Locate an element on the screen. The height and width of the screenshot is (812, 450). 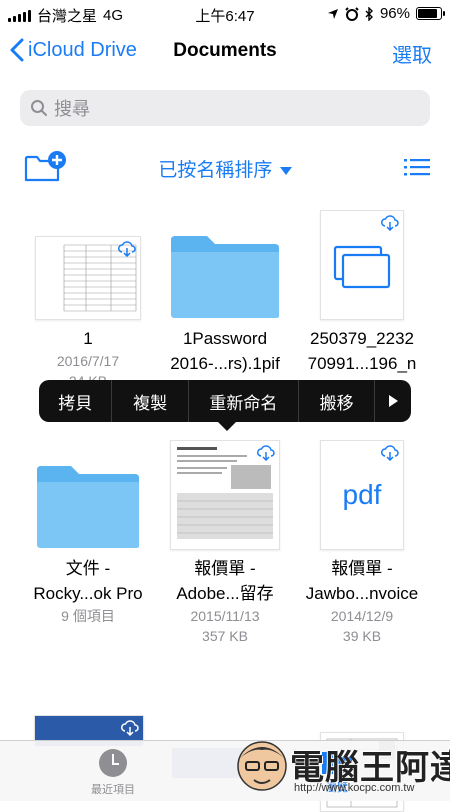
battery-percent: 96% is located at coordinates (394, 13).